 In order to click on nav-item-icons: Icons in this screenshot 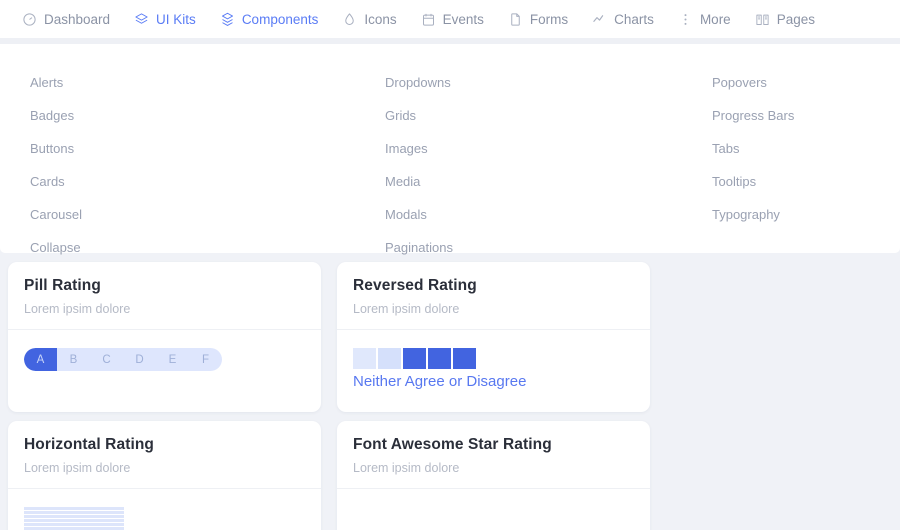, I will do `click(369, 19)`.